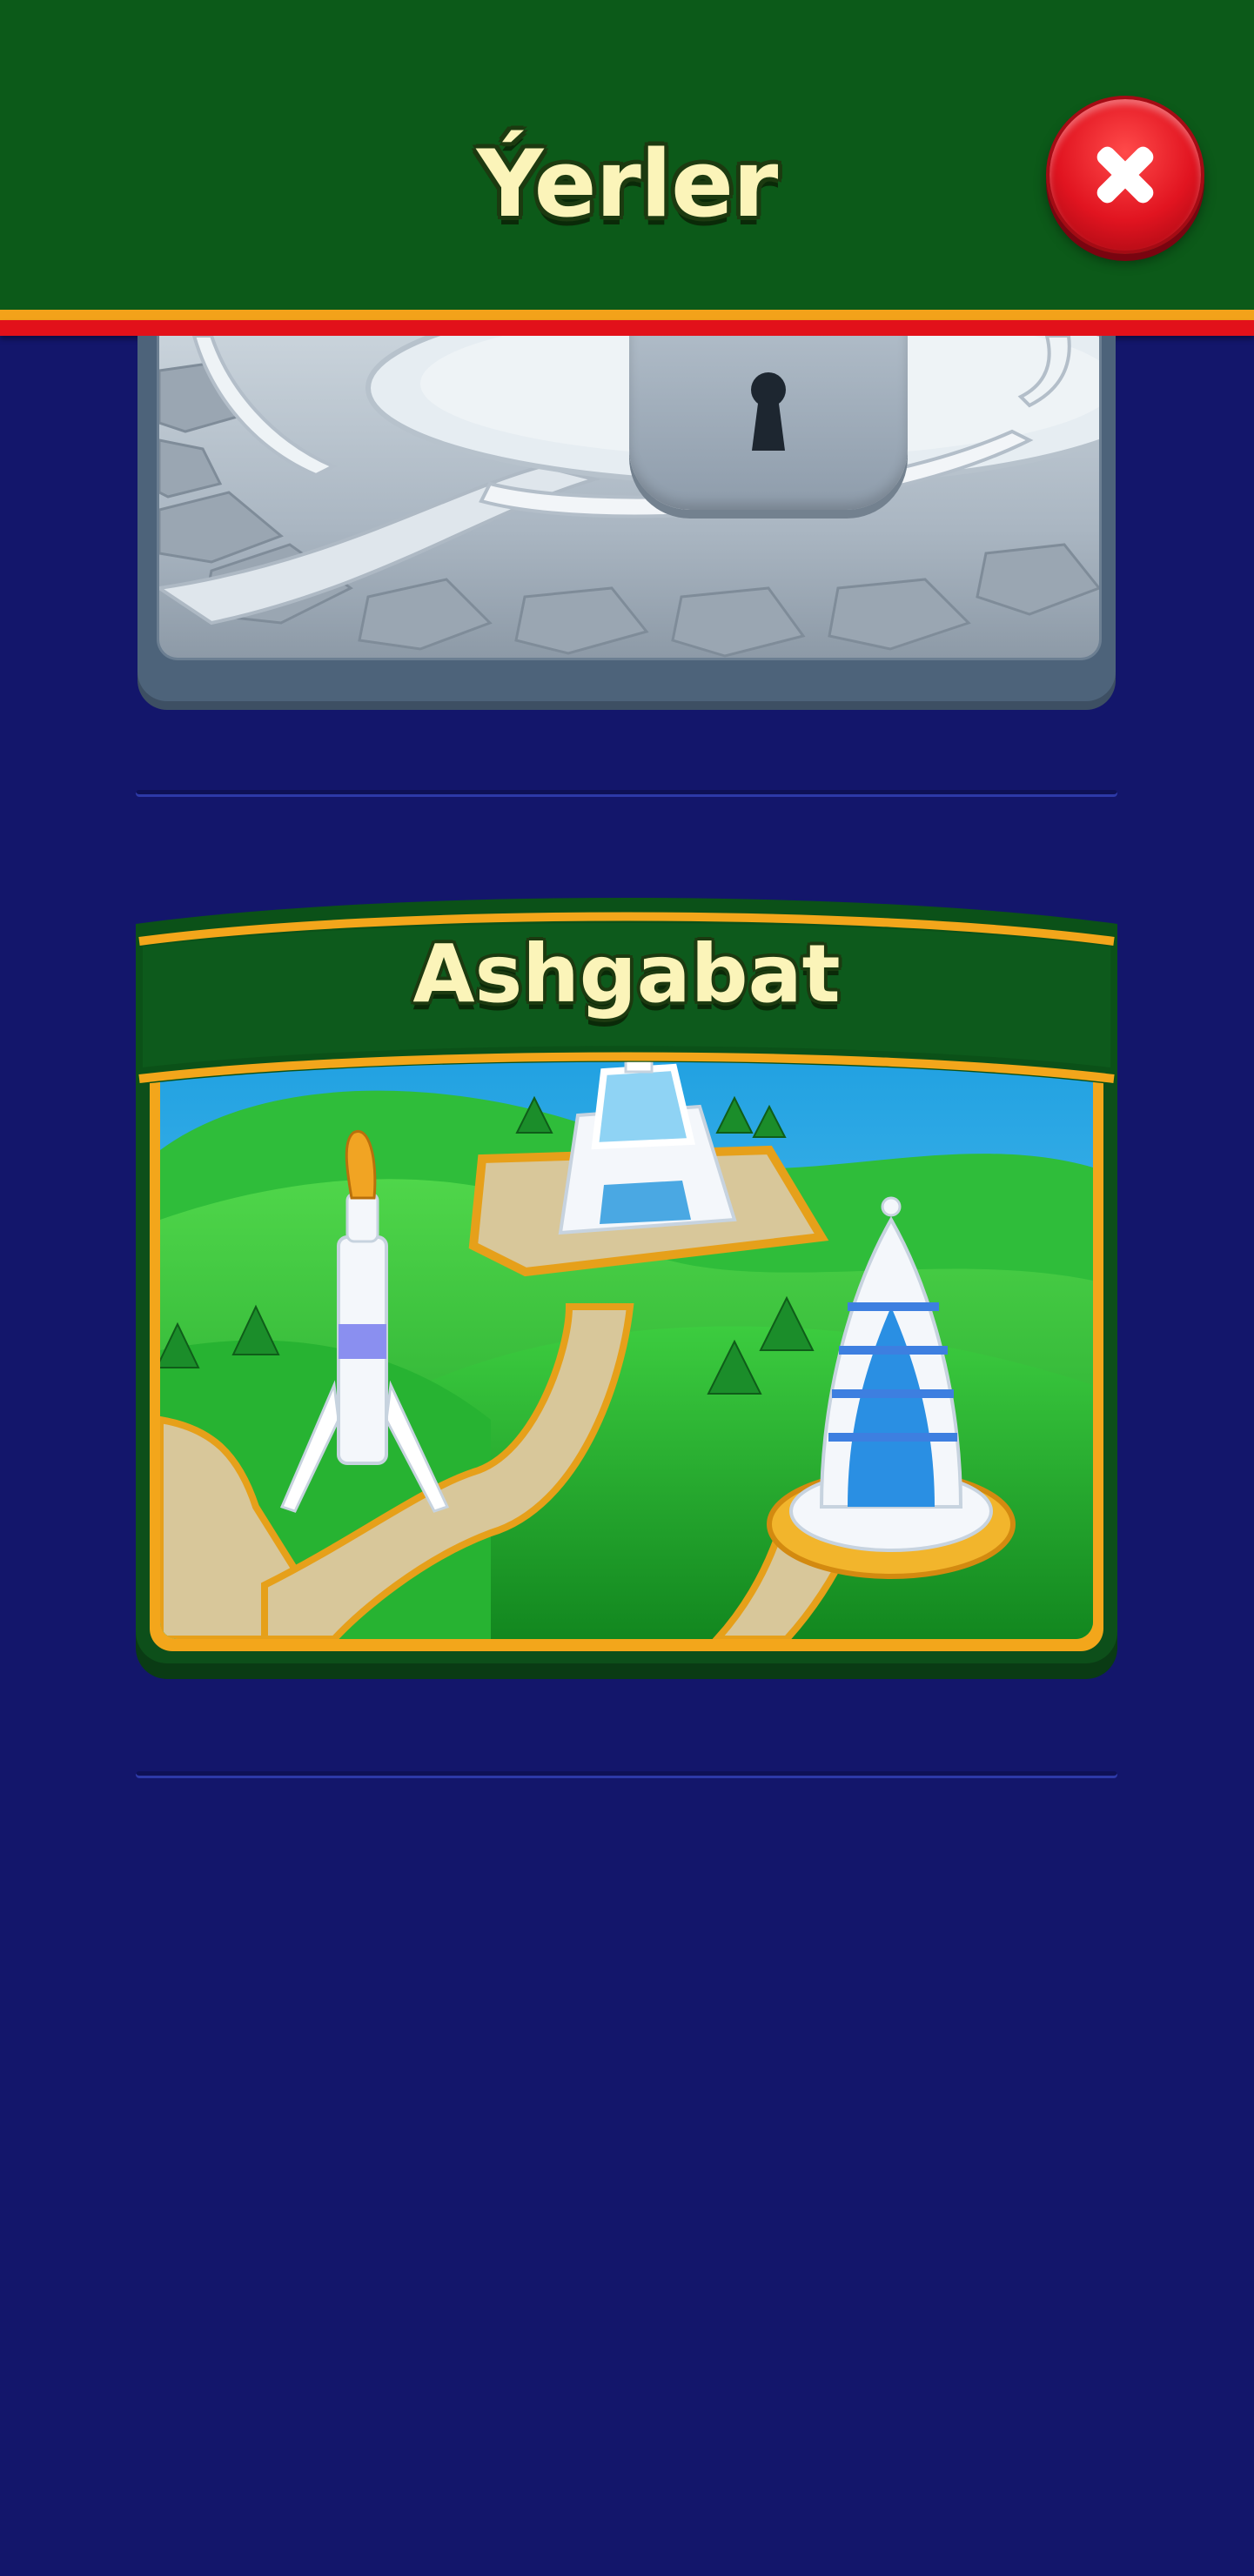  I want to click on locked-location-card, so click(627, 518).